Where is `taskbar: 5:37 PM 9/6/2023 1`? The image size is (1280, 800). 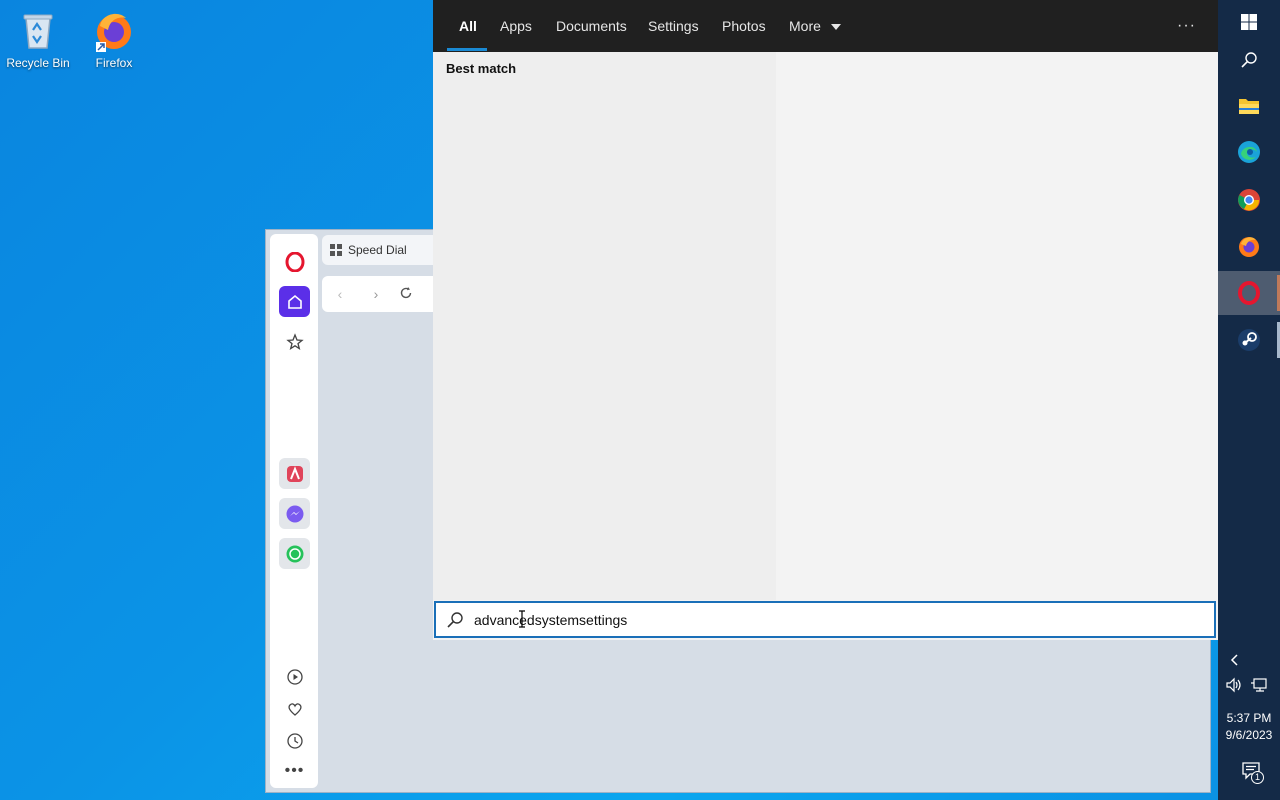
taskbar: 5:37 PM 9/6/2023 1 is located at coordinates (1249, 400).